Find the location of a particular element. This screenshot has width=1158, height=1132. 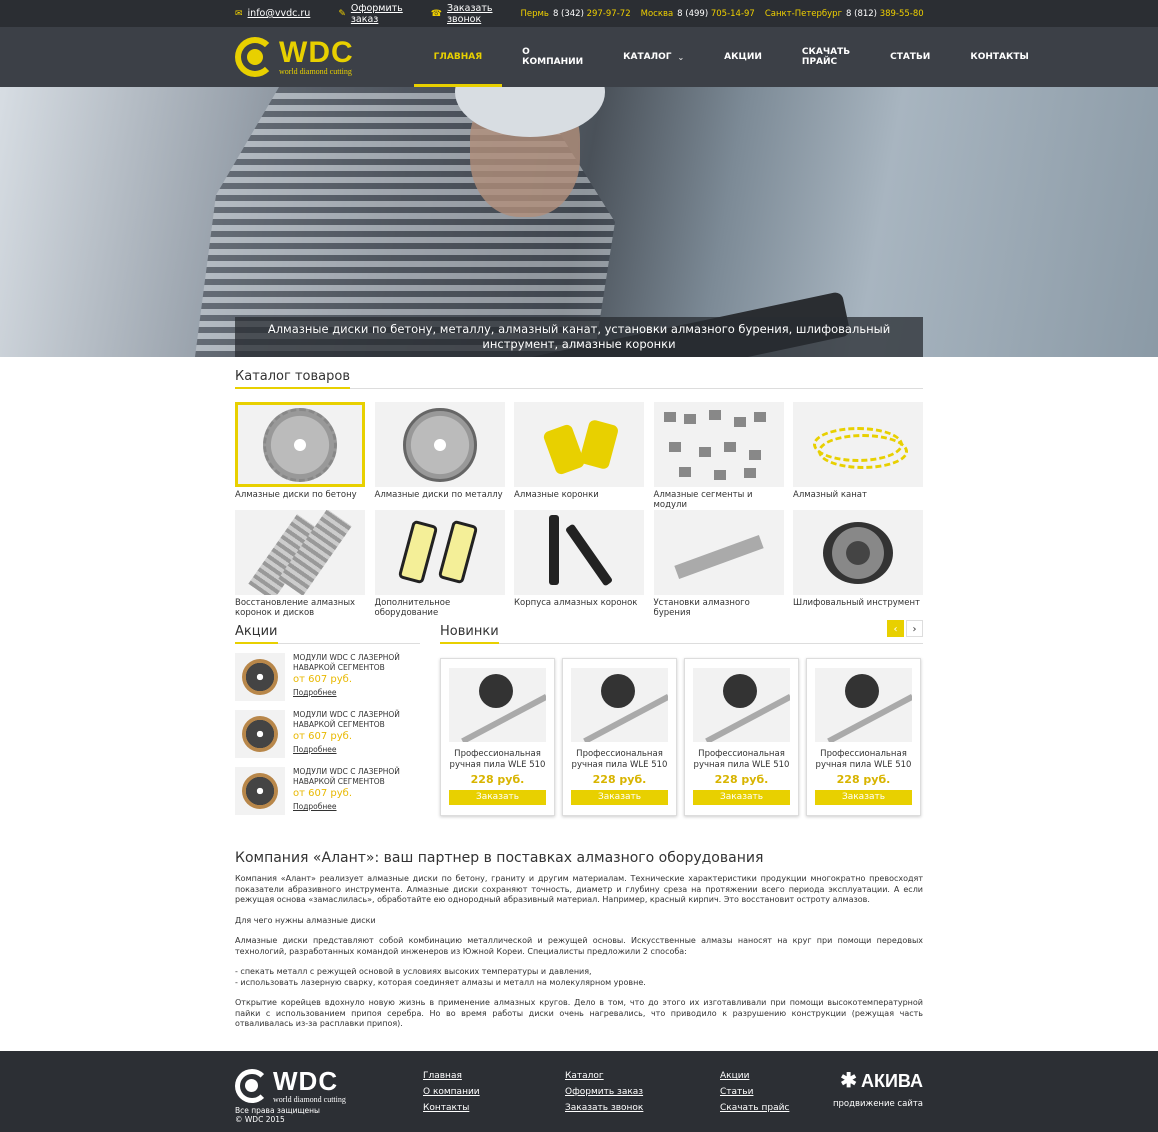

footer-link-contacts: Контакты is located at coordinates (494, 1108).